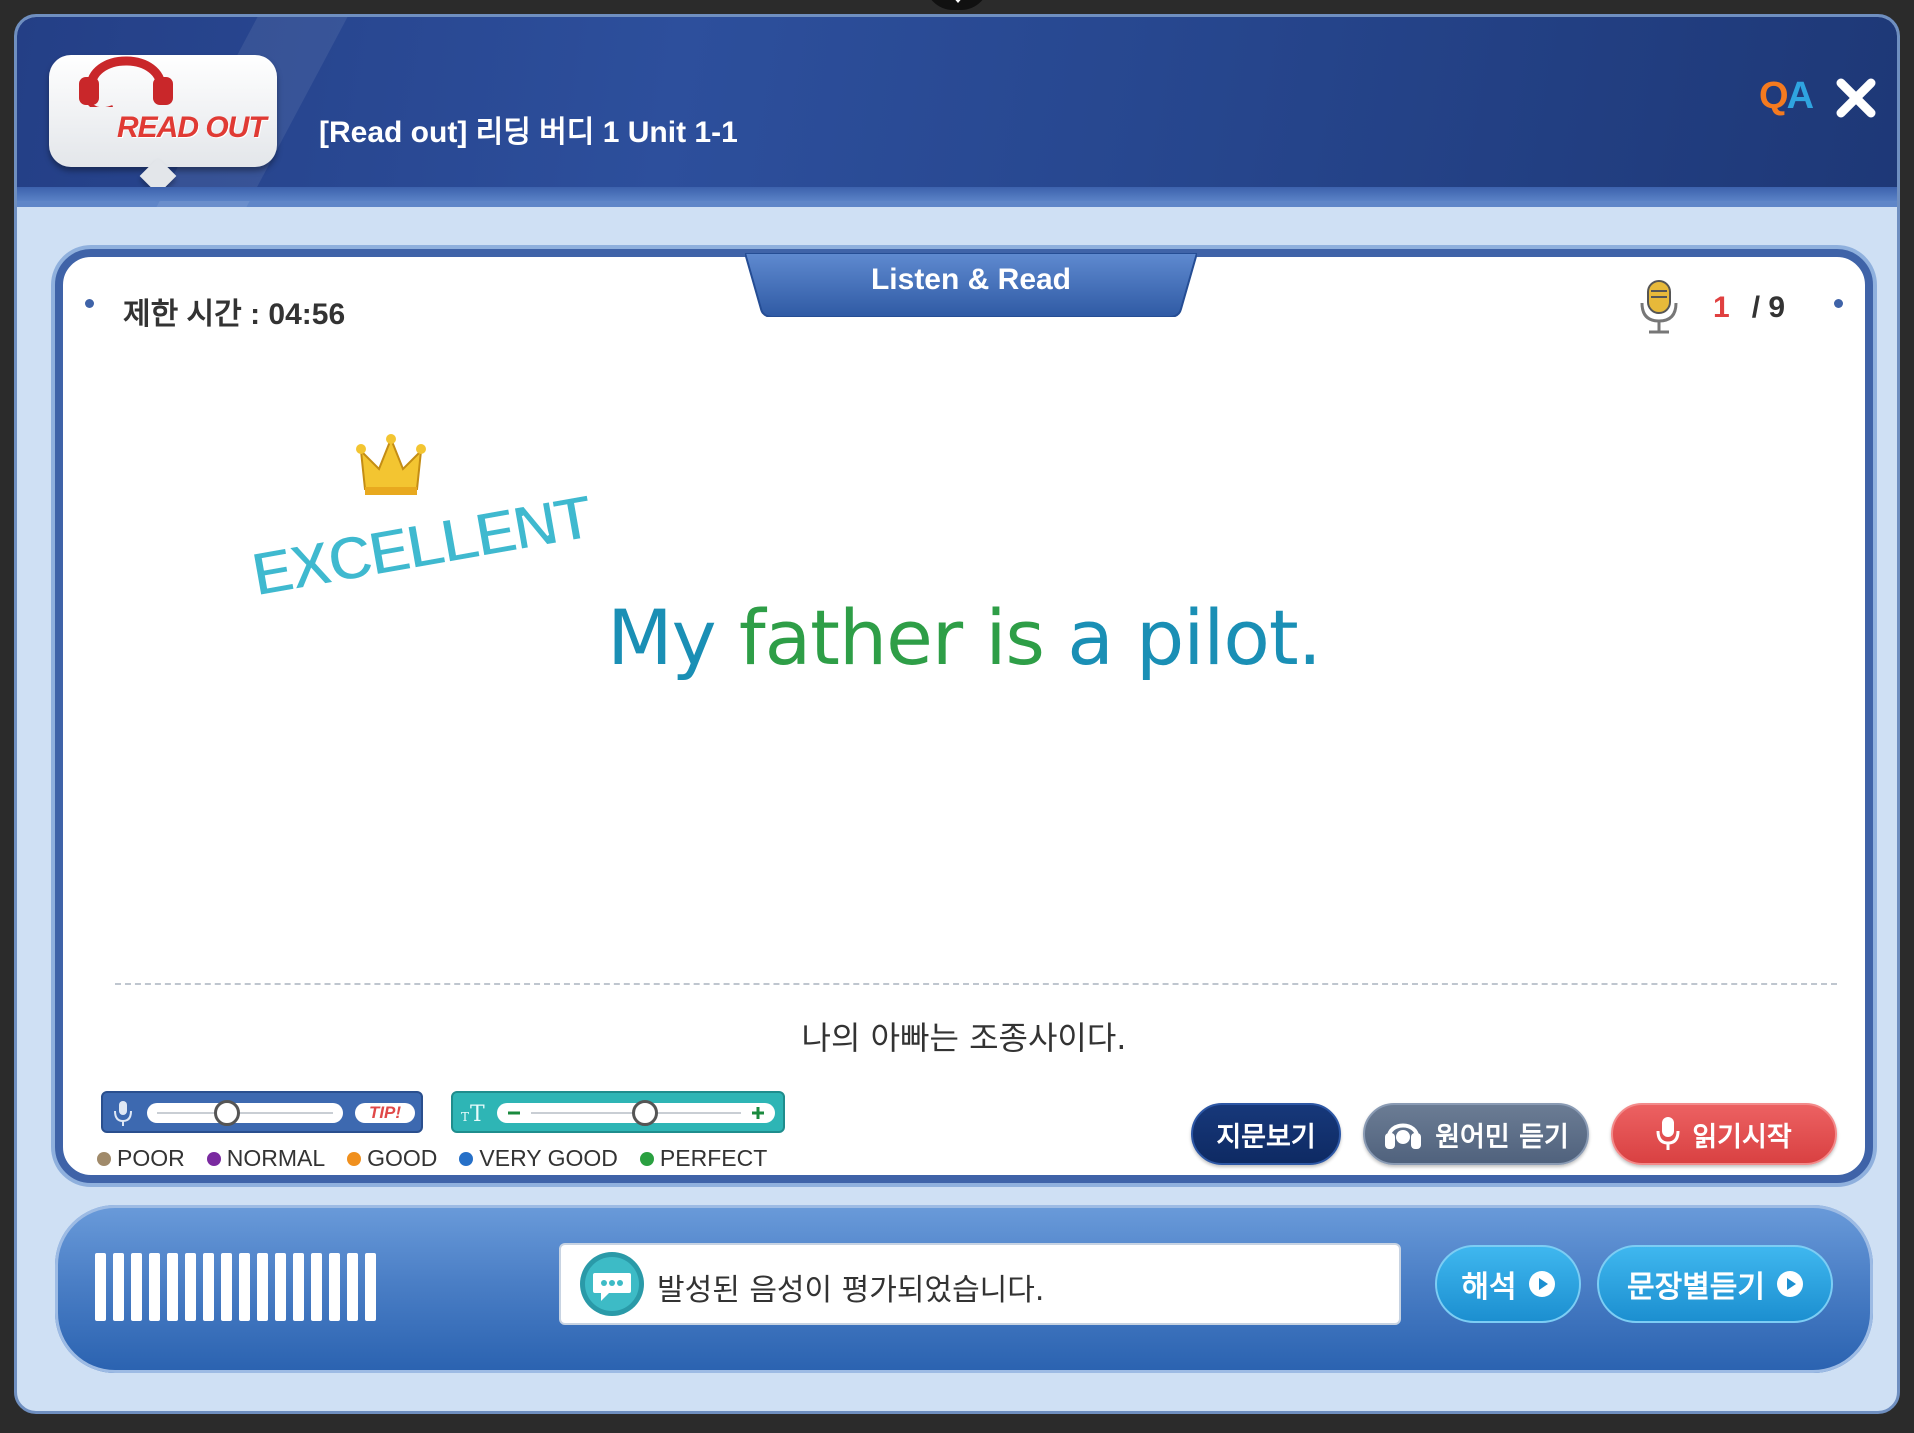 This screenshot has width=1914, height=1433. What do you see at coordinates (1856, 98) in the screenshot?
I see `close-icon` at bounding box center [1856, 98].